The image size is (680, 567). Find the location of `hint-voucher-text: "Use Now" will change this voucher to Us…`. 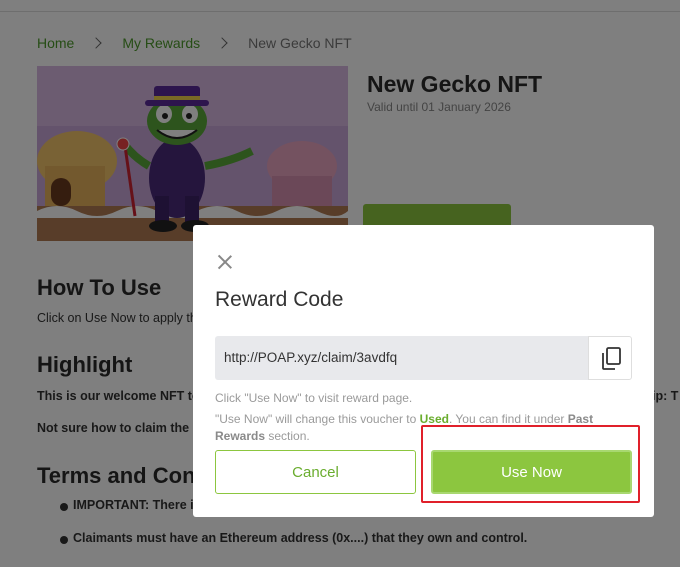

hint-voucher-text: "Use Now" will change this voucher to Us… is located at coordinates (425, 428).